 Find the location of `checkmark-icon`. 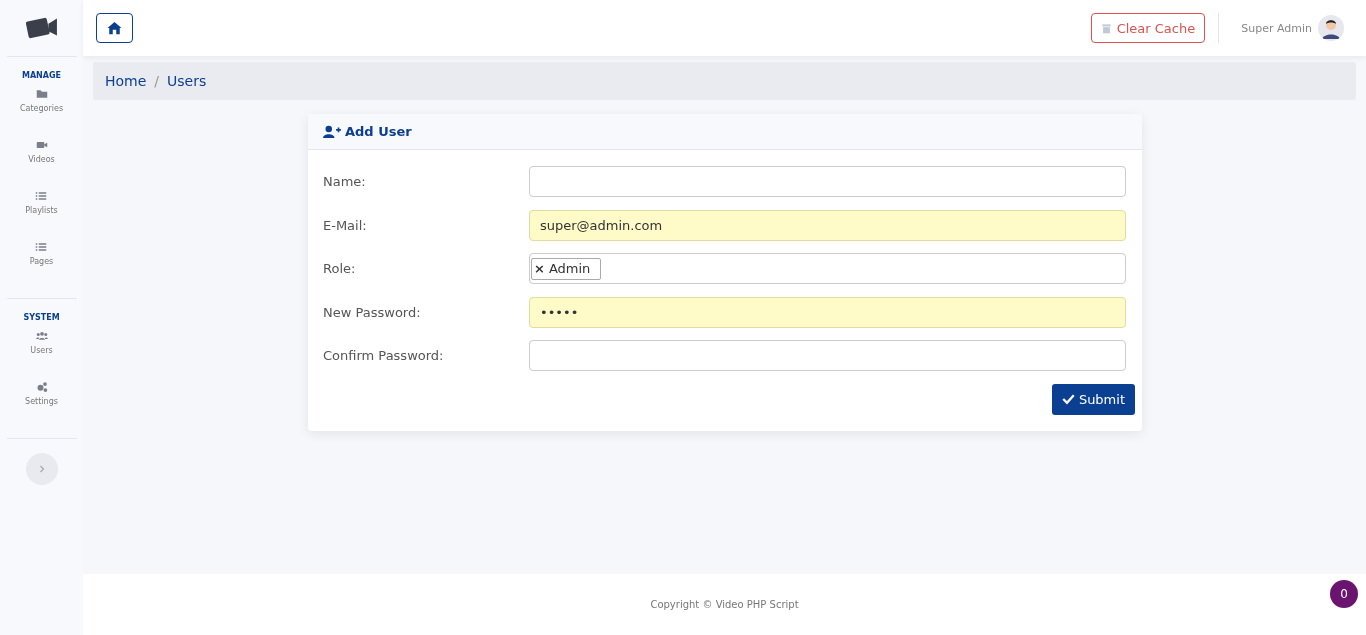

checkmark-icon is located at coordinates (1068, 399).